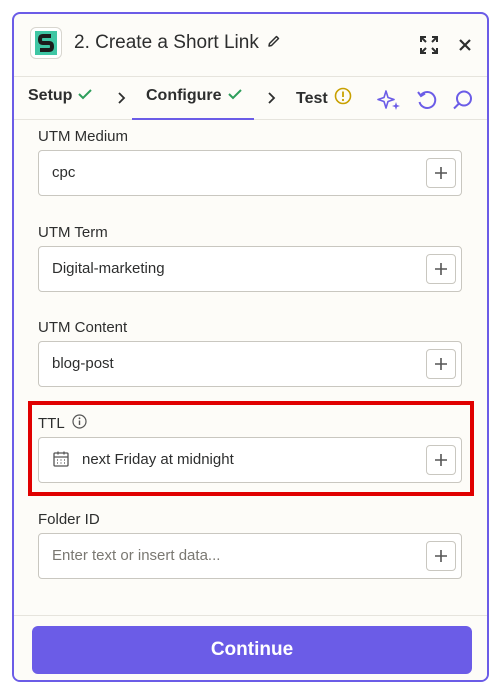 This screenshot has height=697, width=504. I want to click on continue-button: Continue, so click(252, 650).